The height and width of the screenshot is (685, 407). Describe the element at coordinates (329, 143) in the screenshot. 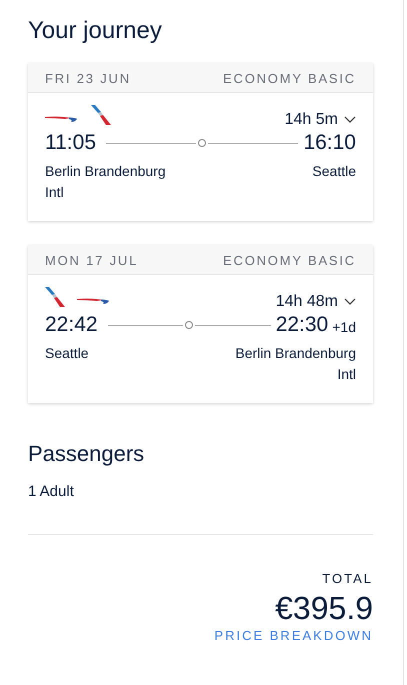

I see `arrival-time: 16:10` at that location.